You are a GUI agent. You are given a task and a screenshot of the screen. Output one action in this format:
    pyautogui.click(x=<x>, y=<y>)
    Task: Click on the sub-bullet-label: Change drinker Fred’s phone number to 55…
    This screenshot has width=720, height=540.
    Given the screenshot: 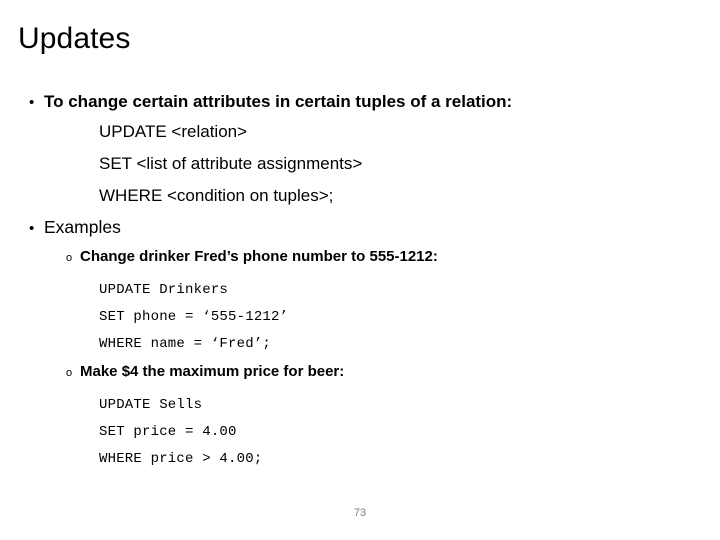 What is the action you would take?
    pyautogui.click(x=259, y=256)
    